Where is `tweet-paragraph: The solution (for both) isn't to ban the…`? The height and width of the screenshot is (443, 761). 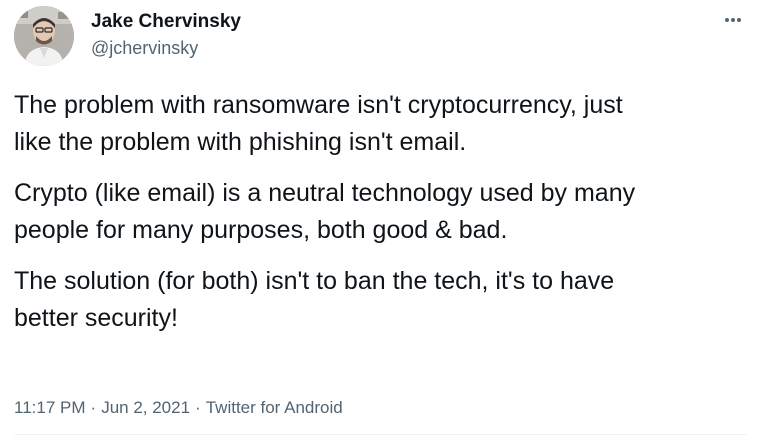 tweet-paragraph: The solution (for both) isn't to ban the… is located at coordinates (314, 299).